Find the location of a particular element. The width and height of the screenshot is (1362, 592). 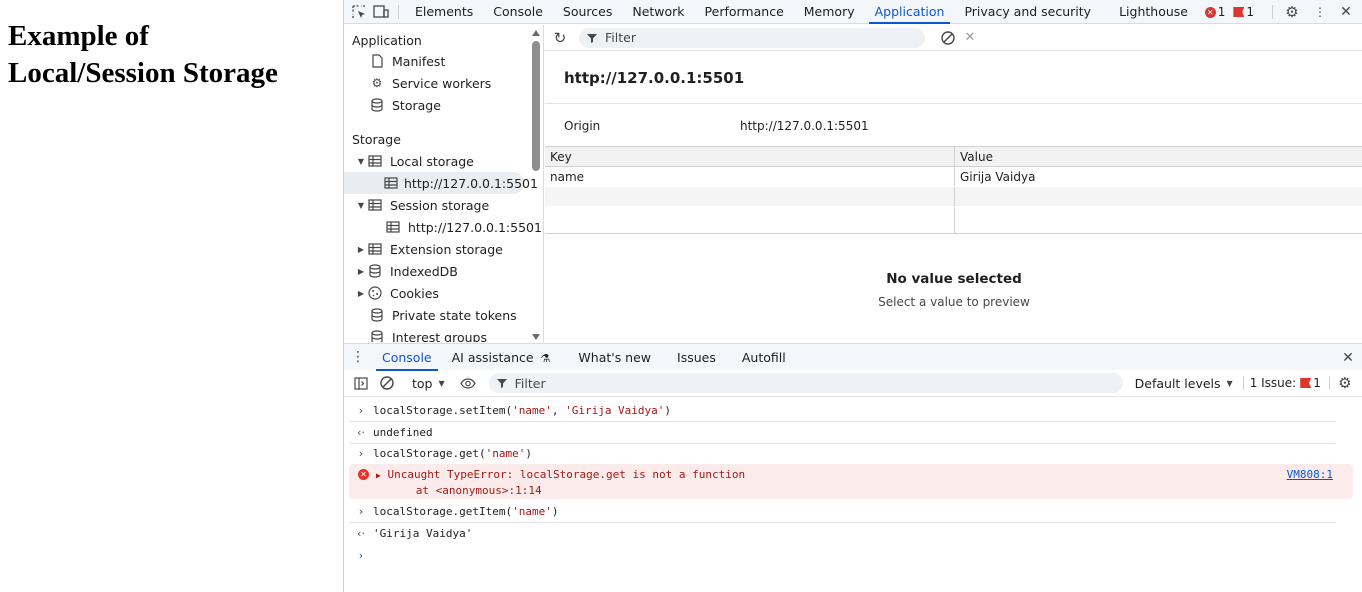

tab-network: Network is located at coordinates (658, 12).